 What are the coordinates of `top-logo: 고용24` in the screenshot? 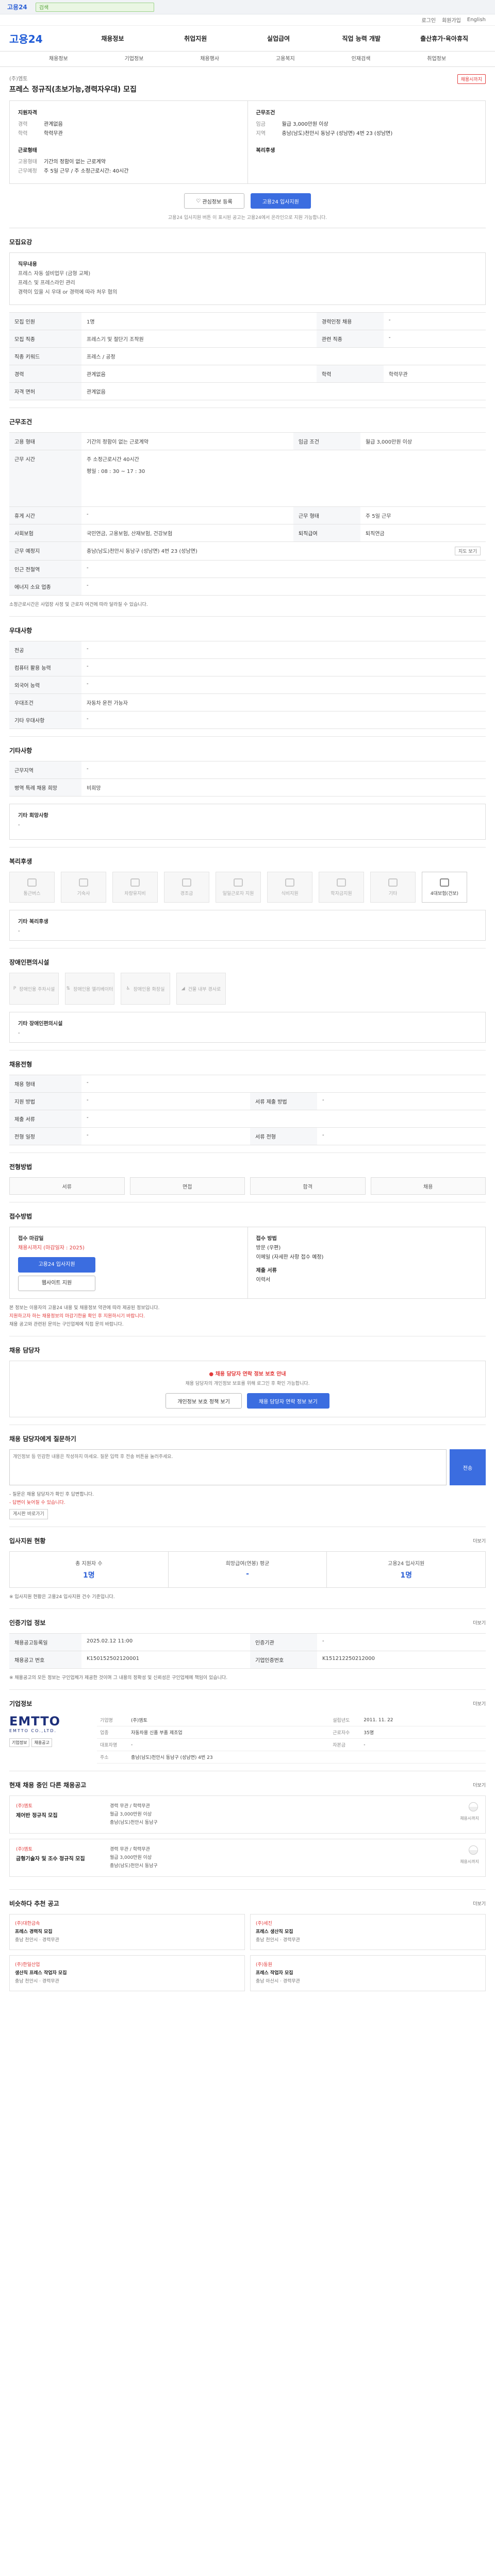 It's located at (17, 7).